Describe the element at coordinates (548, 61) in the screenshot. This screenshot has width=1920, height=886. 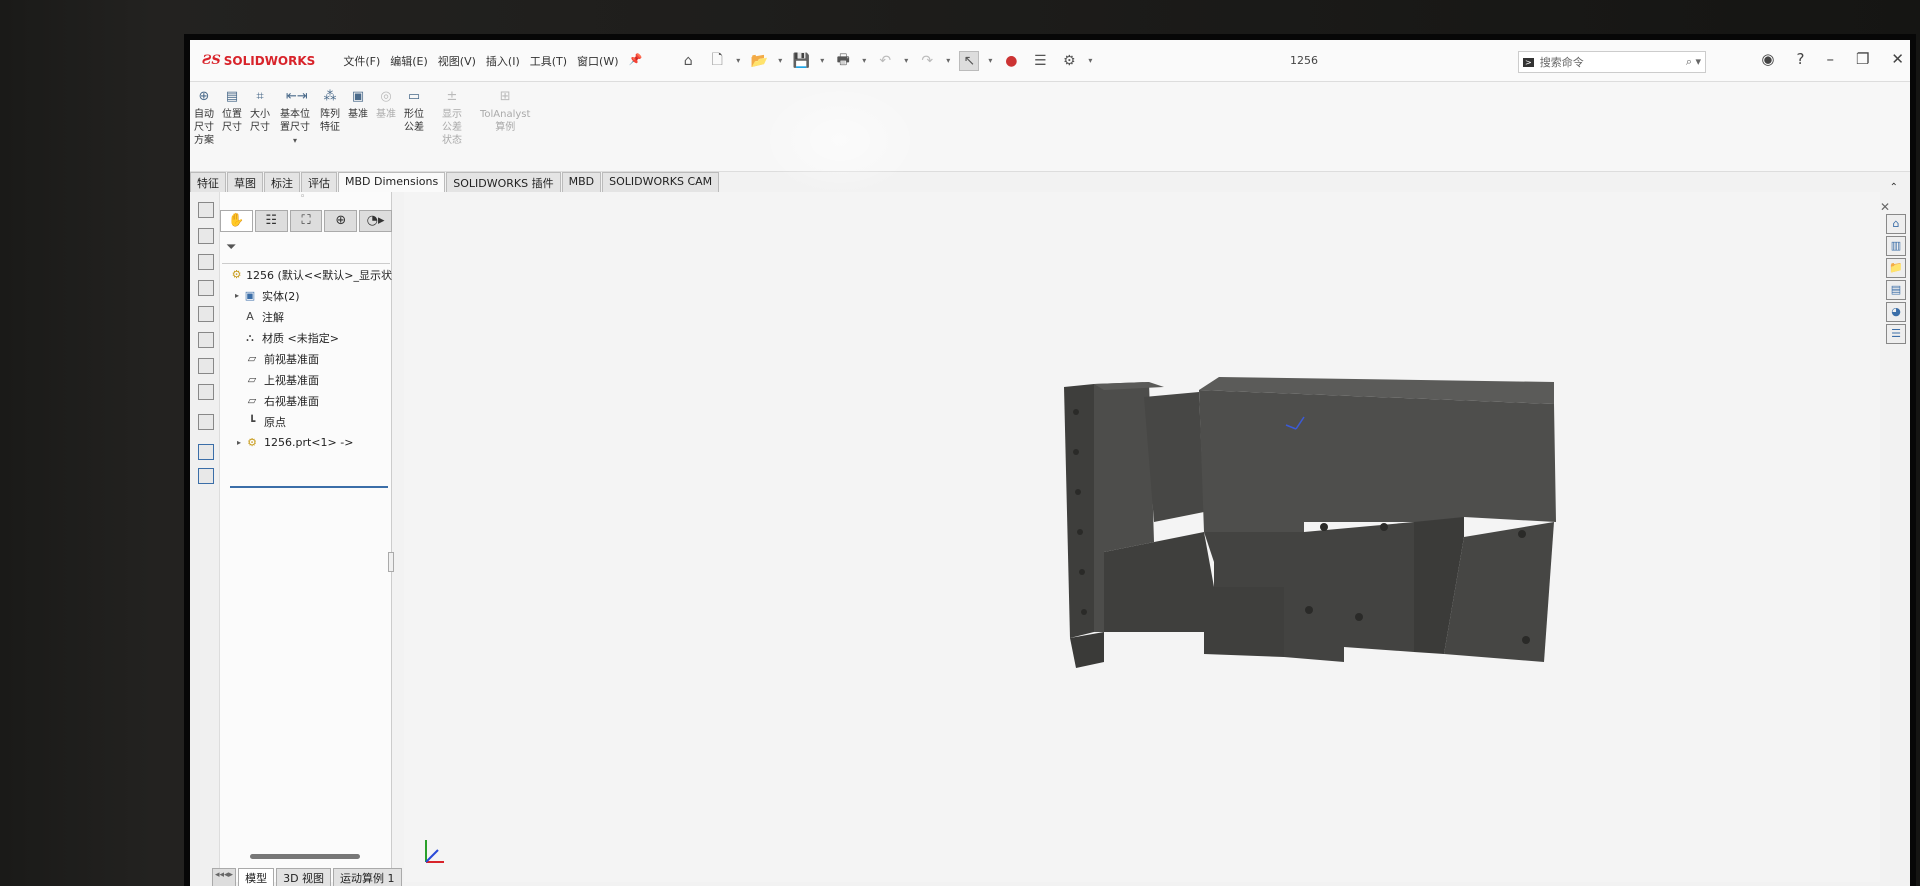
I see `menu-tools: 工具(T)` at that location.